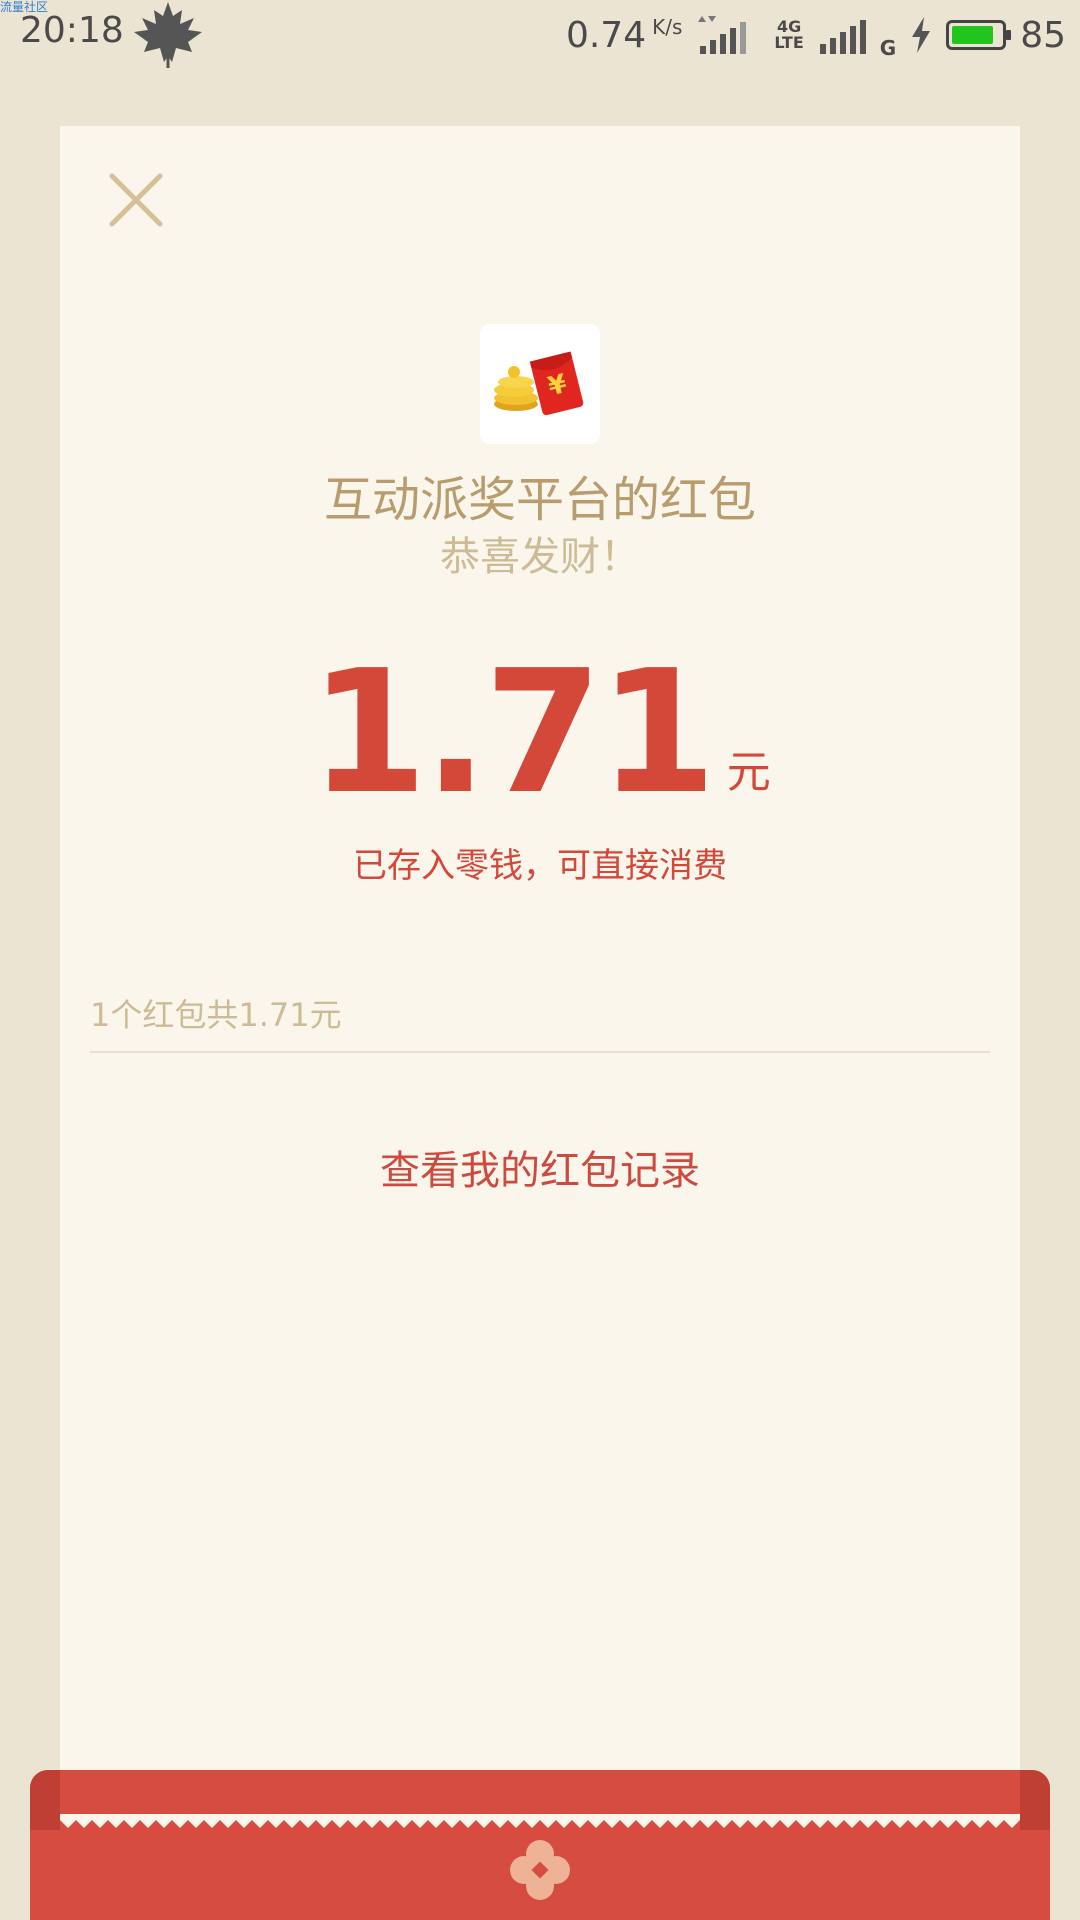 This screenshot has width=1080, height=1920. What do you see at coordinates (789, 42) in the screenshot?
I see `network-lte-label: LTE` at bounding box center [789, 42].